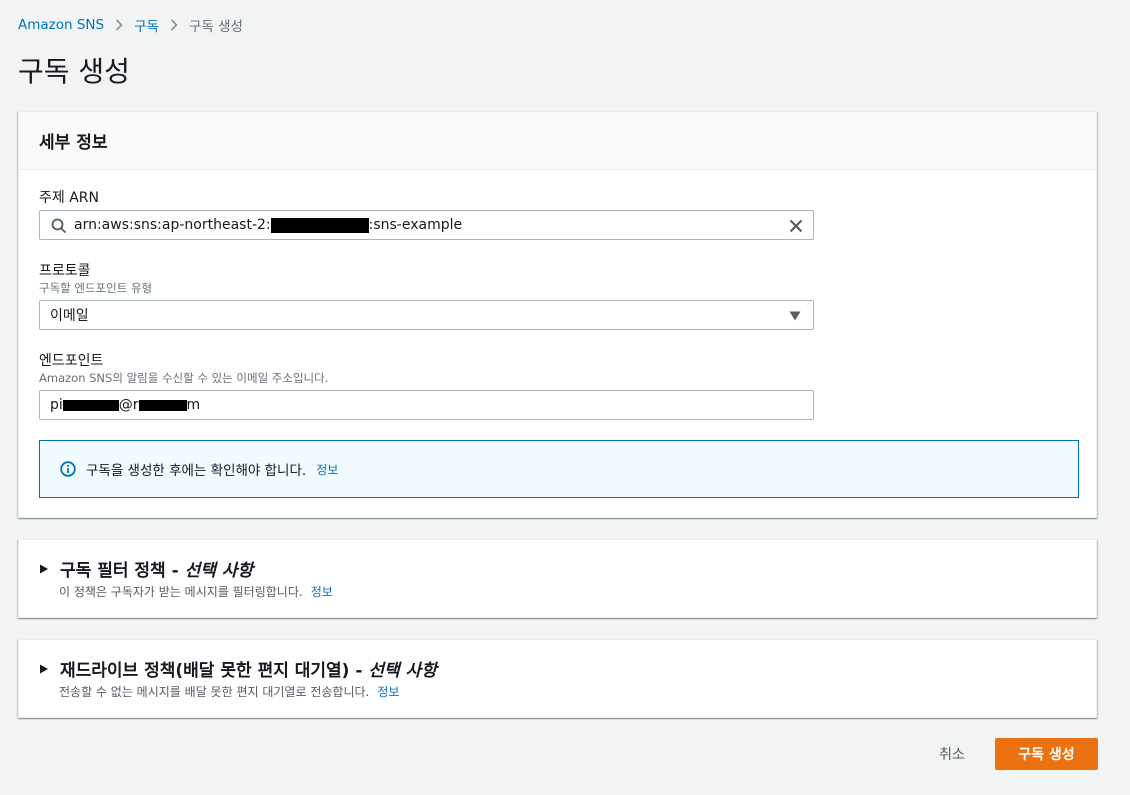  I want to click on breadcrumb-link-subscriptions: 구독, so click(146, 25).